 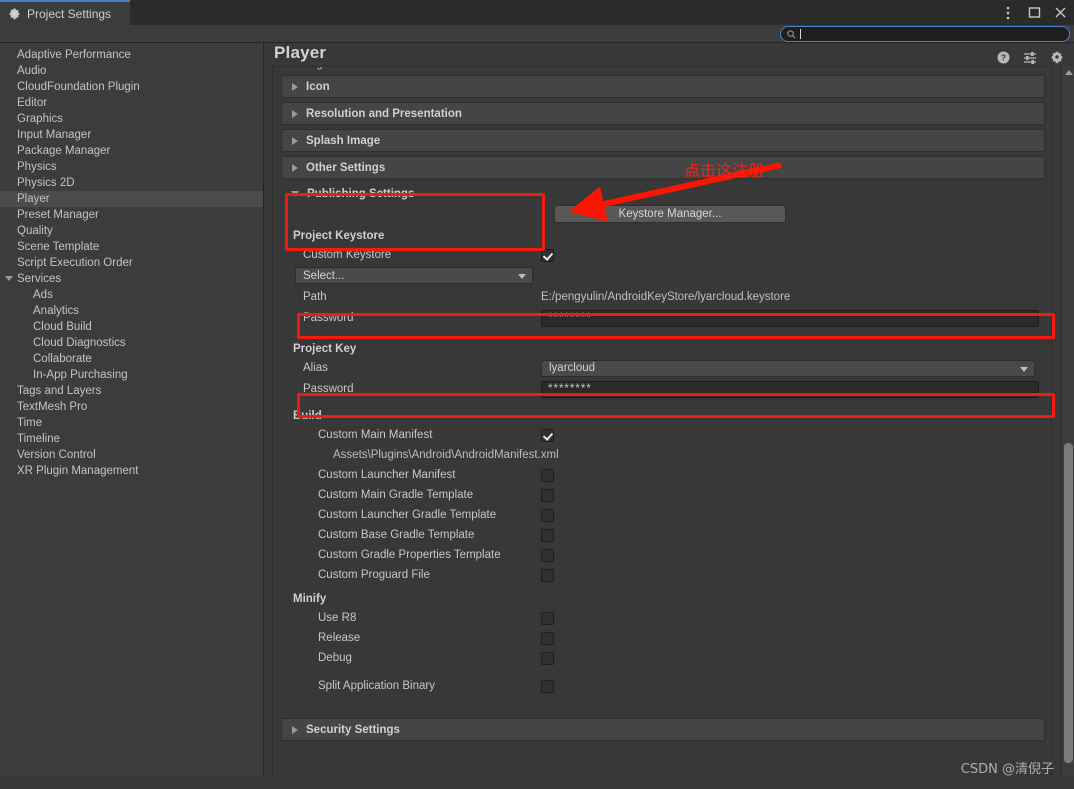 What do you see at coordinates (1007, 769) in the screenshot?
I see `watermark: CSDN @清倪子` at bounding box center [1007, 769].